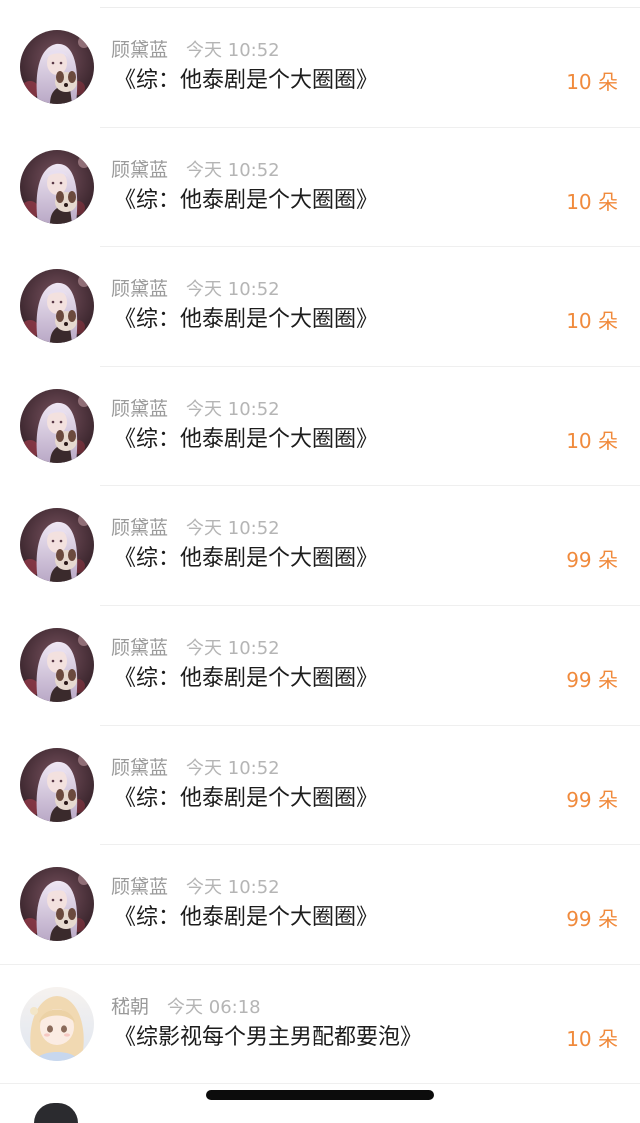  I want to click on book-title: 《综影视每个男主男配都要泡》, so click(268, 1037).